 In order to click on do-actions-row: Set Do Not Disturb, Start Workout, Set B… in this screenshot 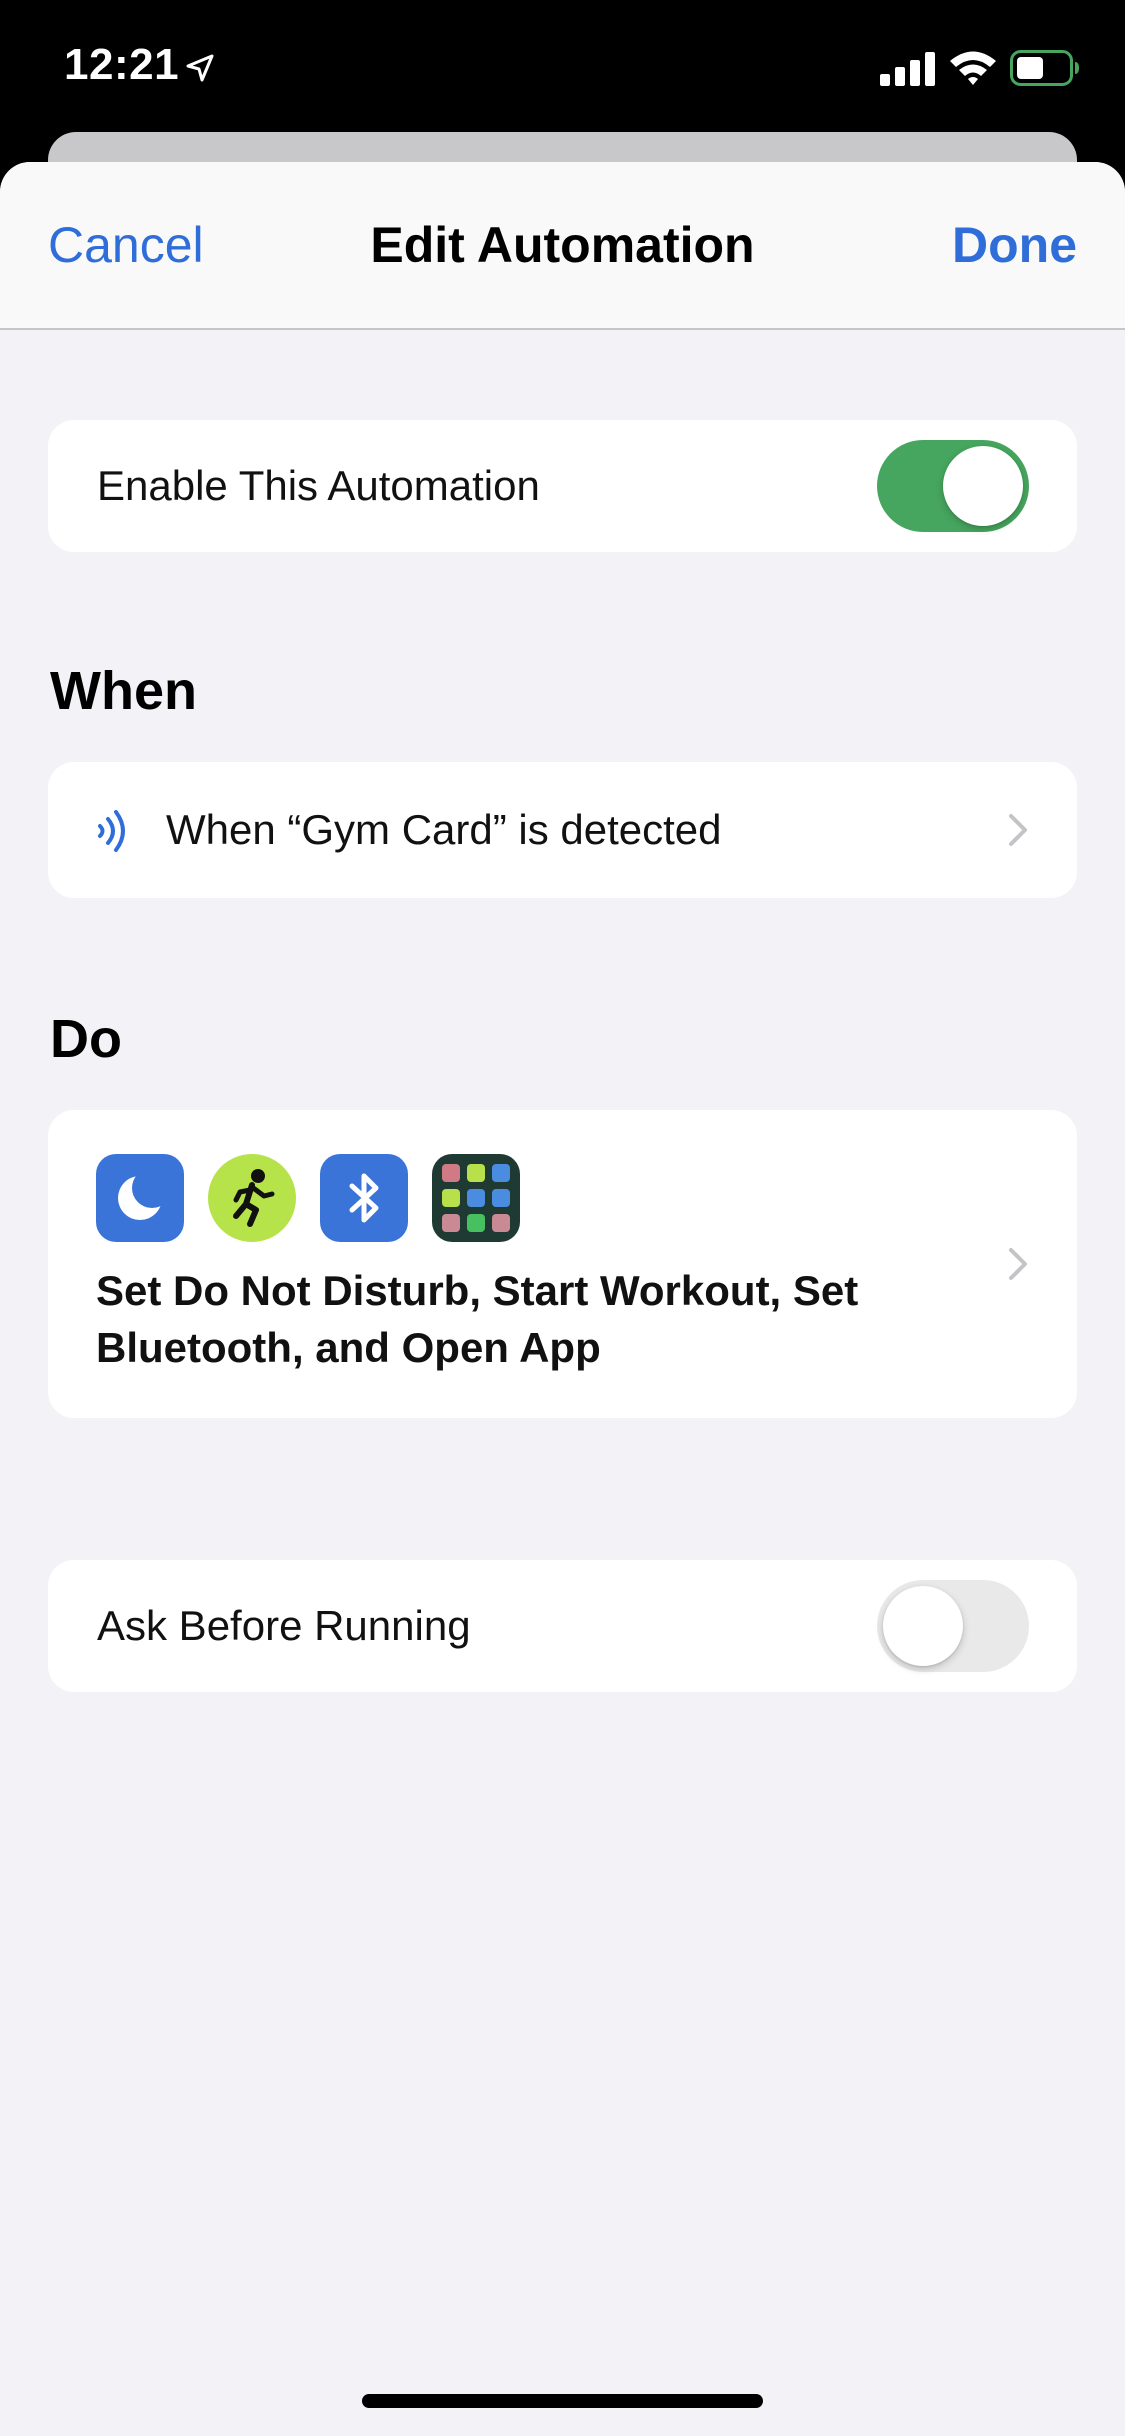, I will do `click(562, 1264)`.